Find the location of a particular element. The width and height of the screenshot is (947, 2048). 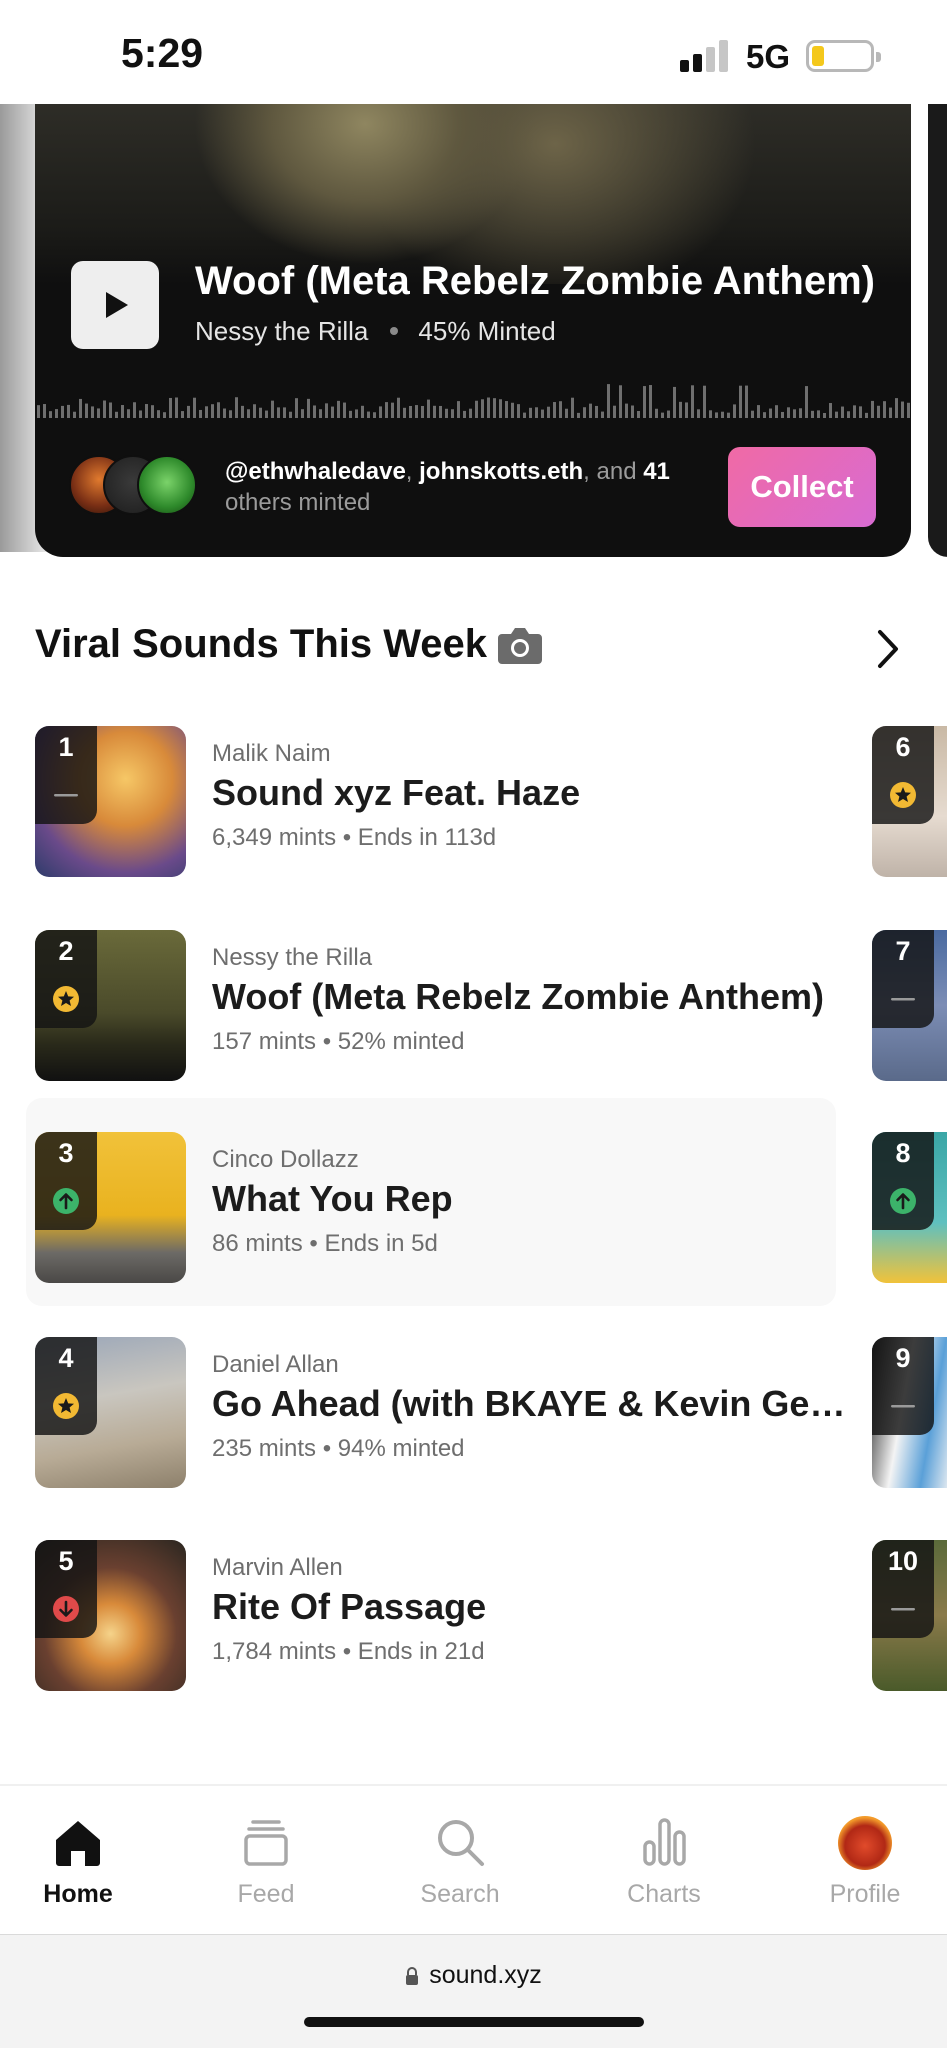

chart-item-next: 6 is located at coordinates (909, 801).